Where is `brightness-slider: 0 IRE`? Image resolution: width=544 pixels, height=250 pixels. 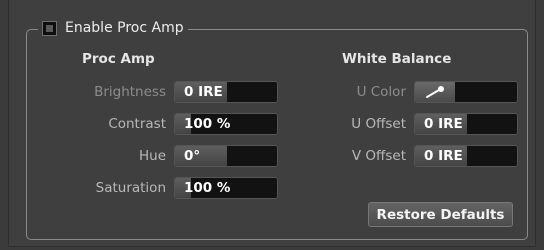 brightness-slider: 0 IRE is located at coordinates (226, 92).